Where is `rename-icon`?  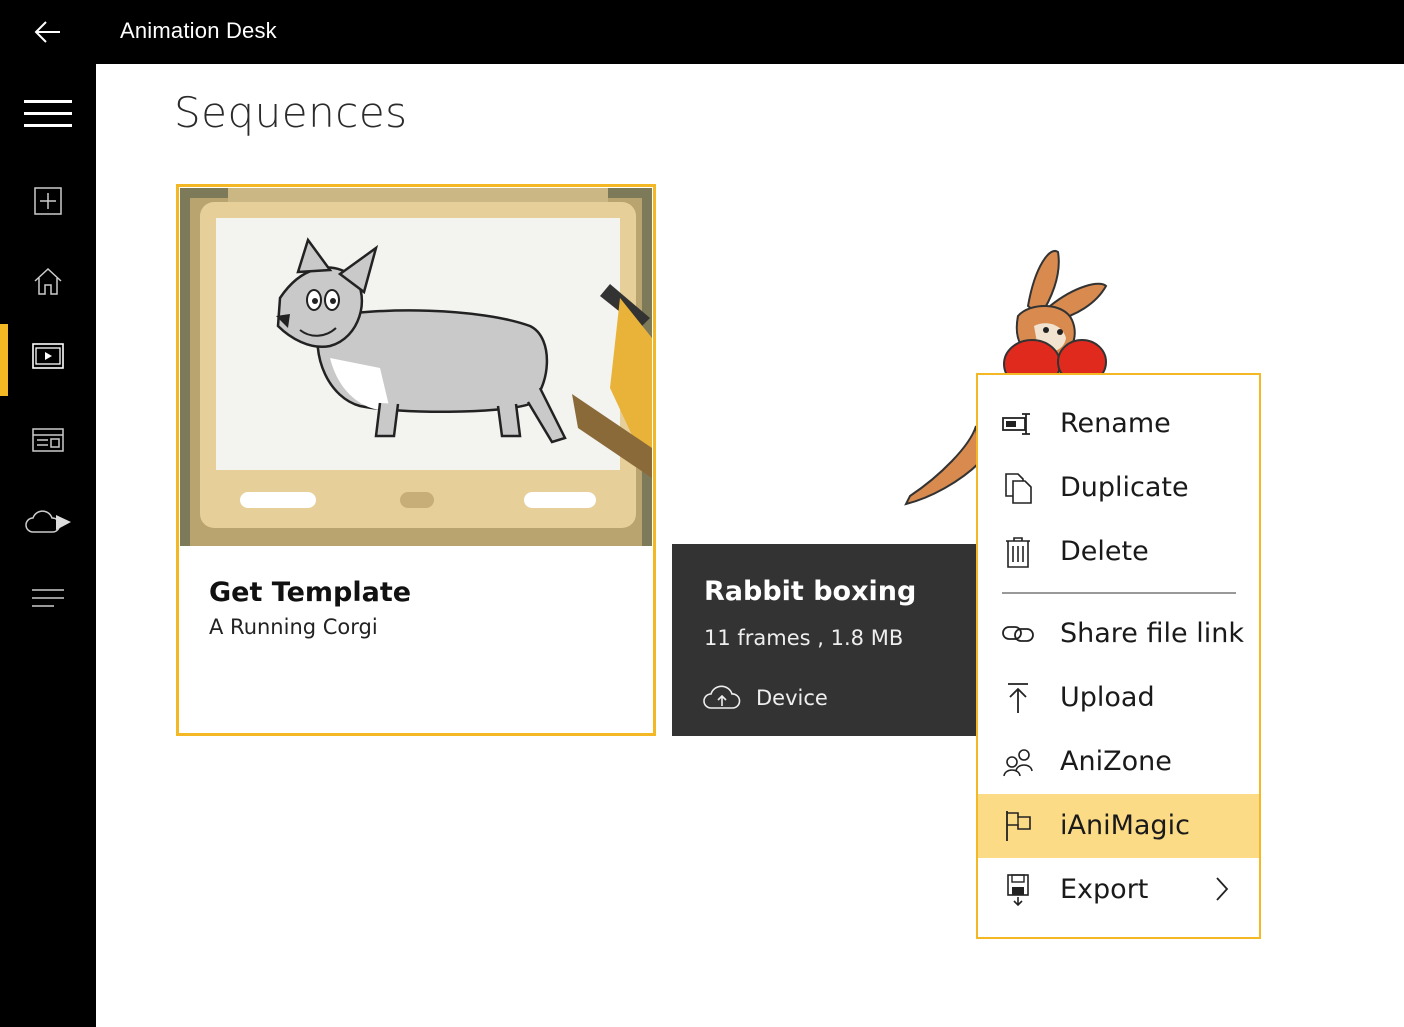 rename-icon is located at coordinates (1018, 424).